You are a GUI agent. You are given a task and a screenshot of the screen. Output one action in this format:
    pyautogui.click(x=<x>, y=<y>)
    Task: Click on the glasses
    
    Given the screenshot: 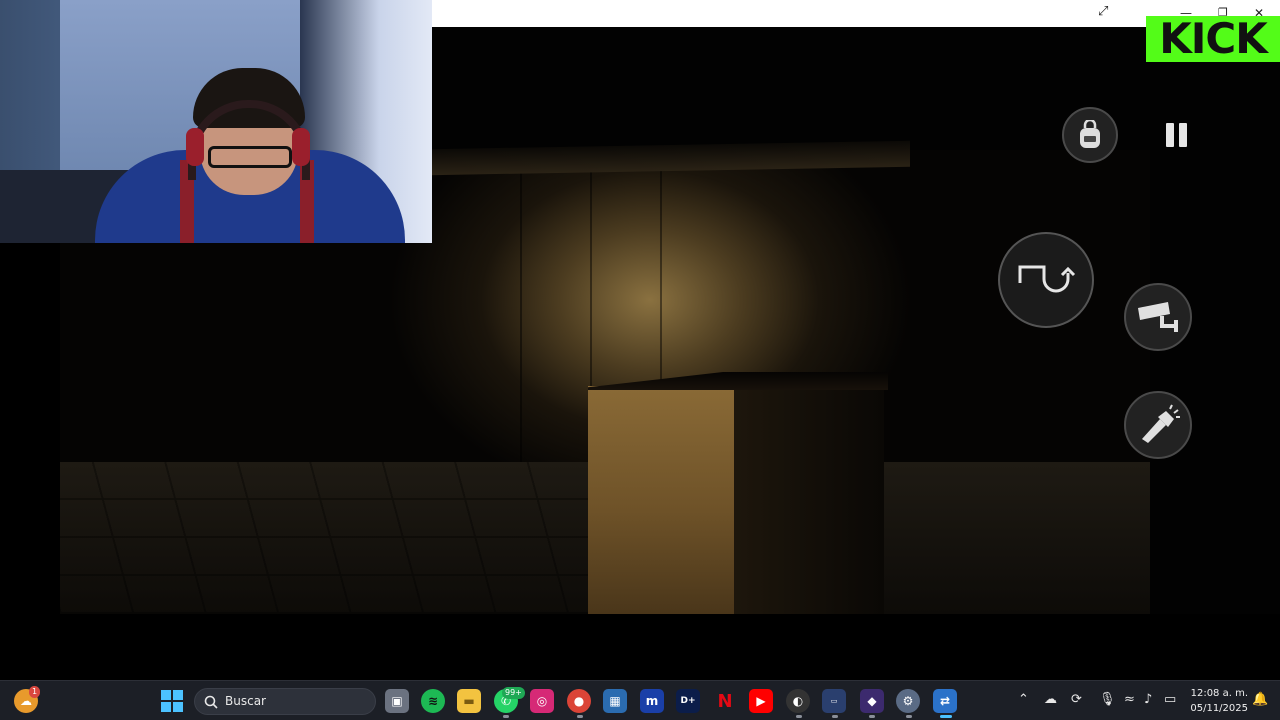 What is the action you would take?
    pyautogui.click(x=250, y=157)
    